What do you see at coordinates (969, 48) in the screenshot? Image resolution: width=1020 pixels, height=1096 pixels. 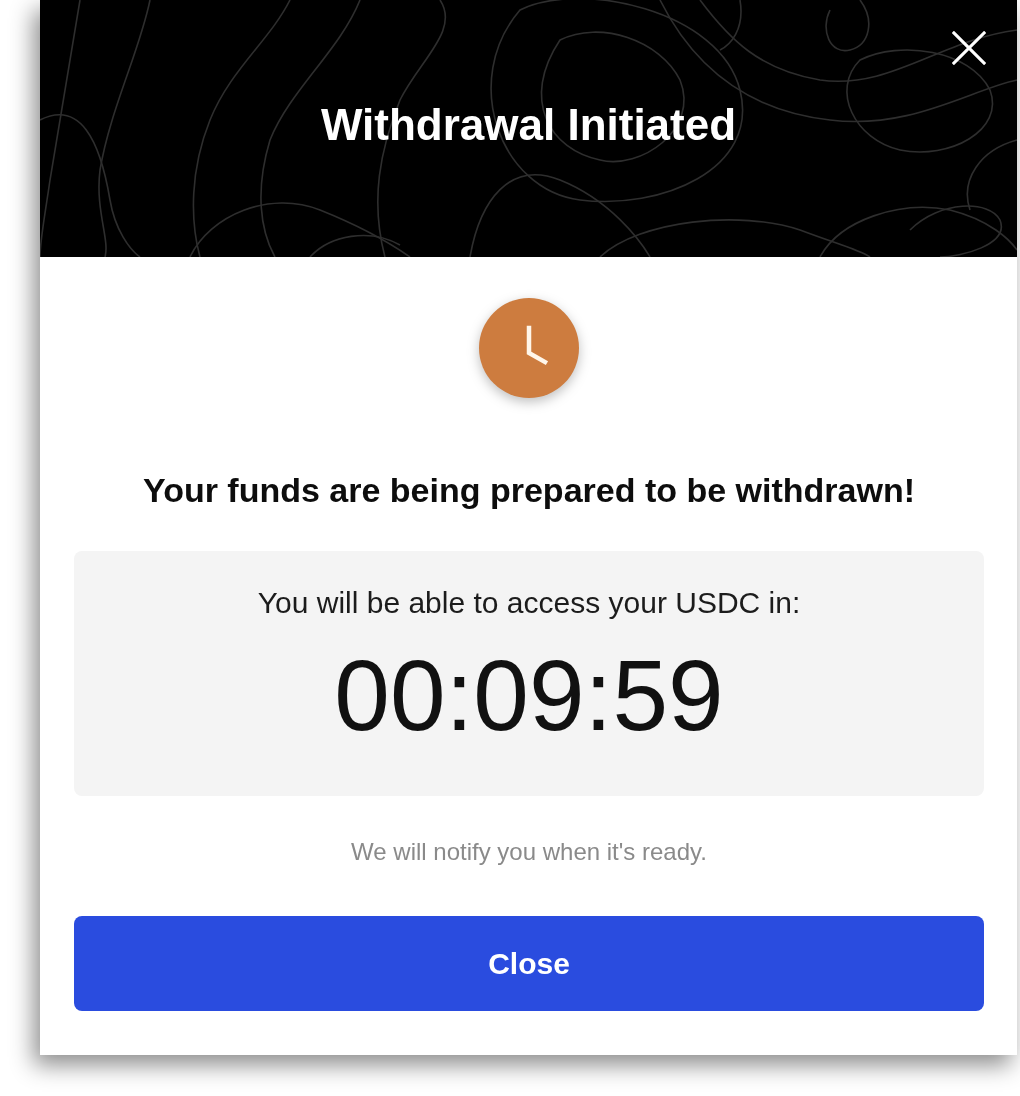 I see `close-icon` at bounding box center [969, 48].